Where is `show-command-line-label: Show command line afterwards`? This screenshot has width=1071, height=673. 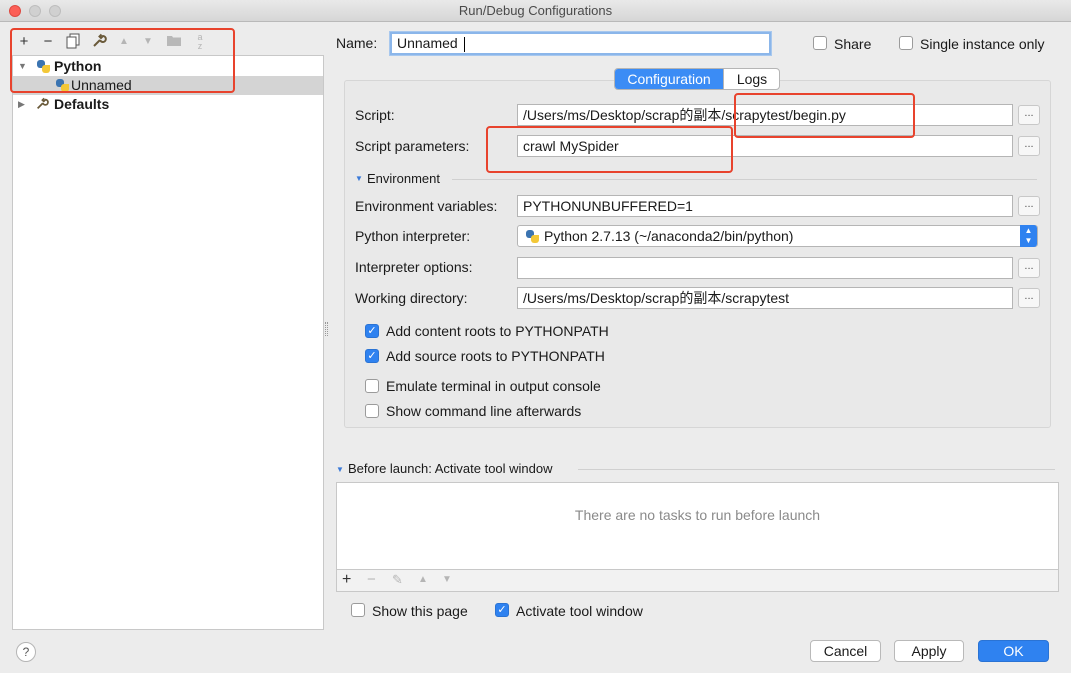 show-command-line-label: Show command line afterwards is located at coordinates (484, 411).